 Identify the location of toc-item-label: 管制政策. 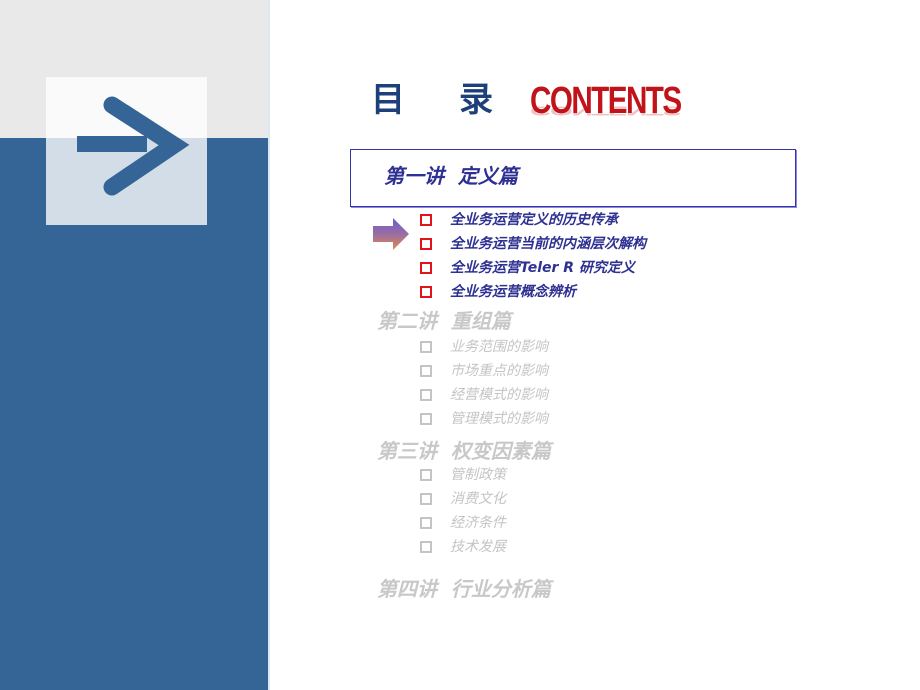
(478, 475).